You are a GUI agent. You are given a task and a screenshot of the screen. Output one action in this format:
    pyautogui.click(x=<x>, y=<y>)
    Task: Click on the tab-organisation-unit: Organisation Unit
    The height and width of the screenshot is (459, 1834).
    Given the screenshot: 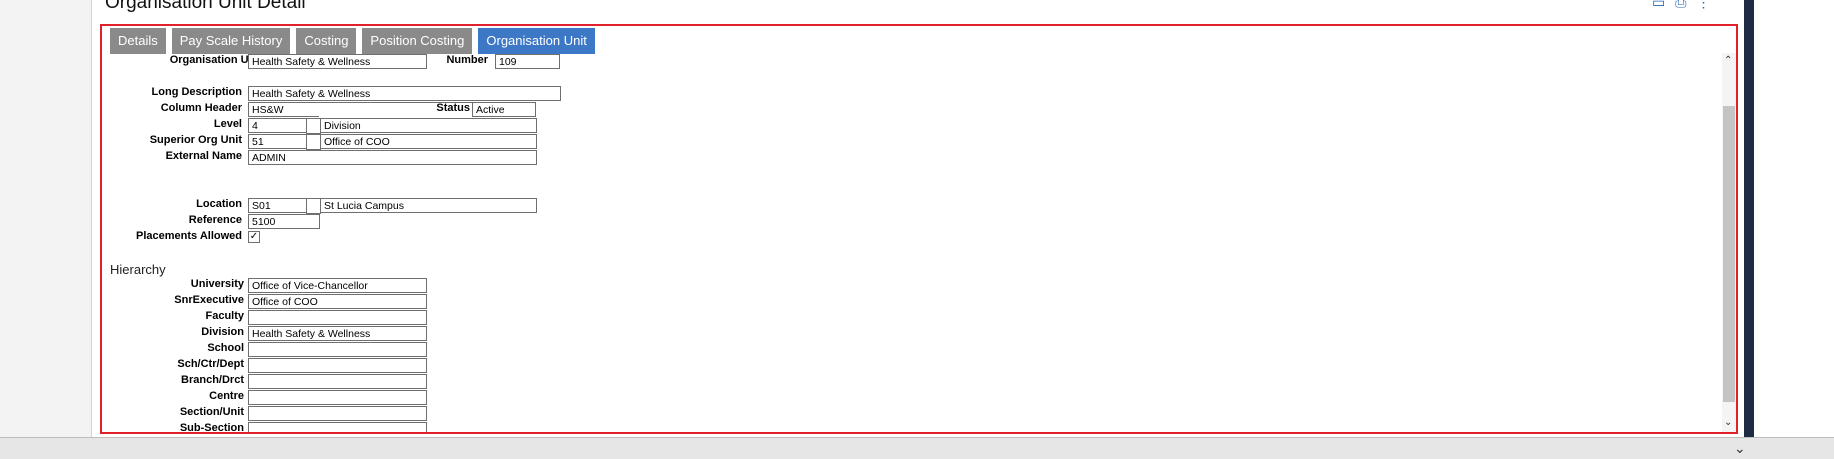 What is the action you would take?
    pyautogui.click(x=536, y=41)
    